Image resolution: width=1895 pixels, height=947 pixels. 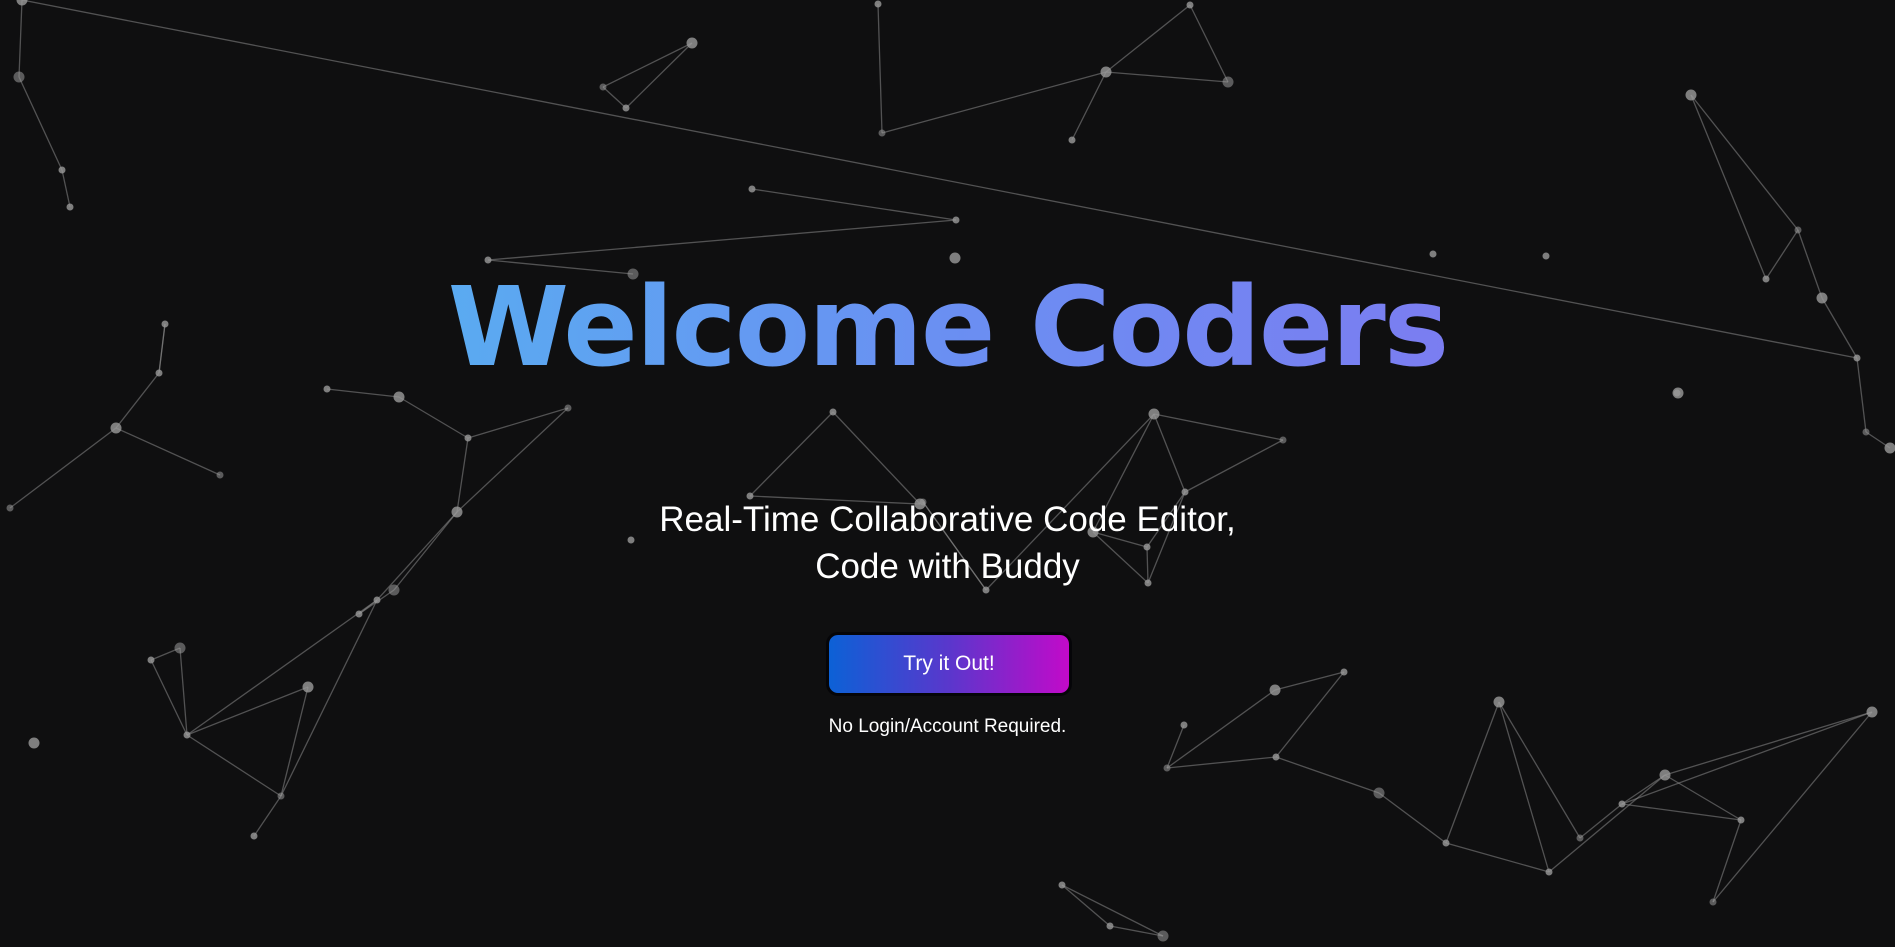 I want to click on subtitle-line-2: Code with Buddy, so click(x=947, y=566).